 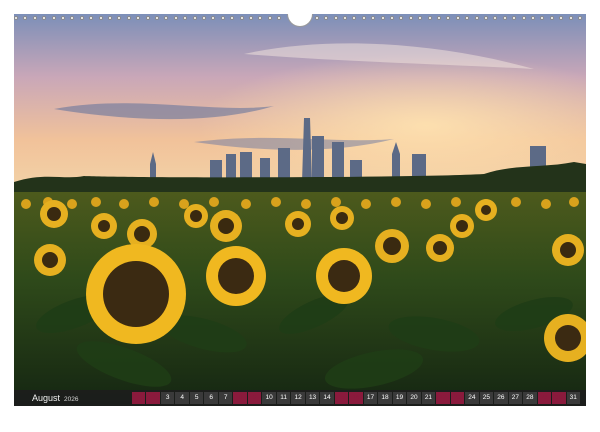 What do you see at coordinates (428, 398) in the screenshot?
I see `day-cell: 21` at bounding box center [428, 398].